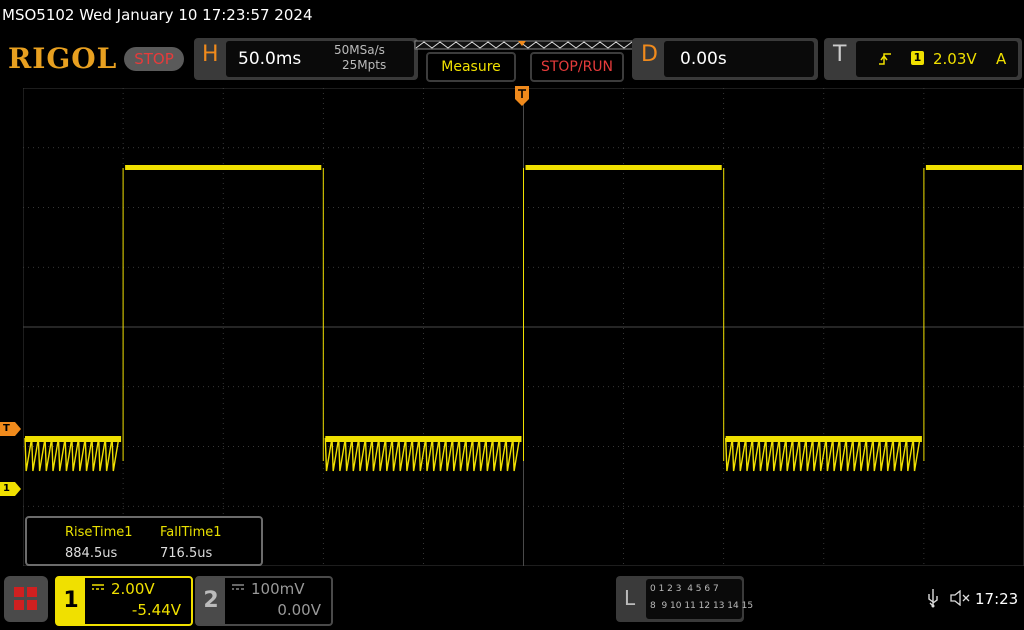 Image resolution: width=1024 pixels, height=630 pixels. I want to click on menu-button, so click(26, 599).